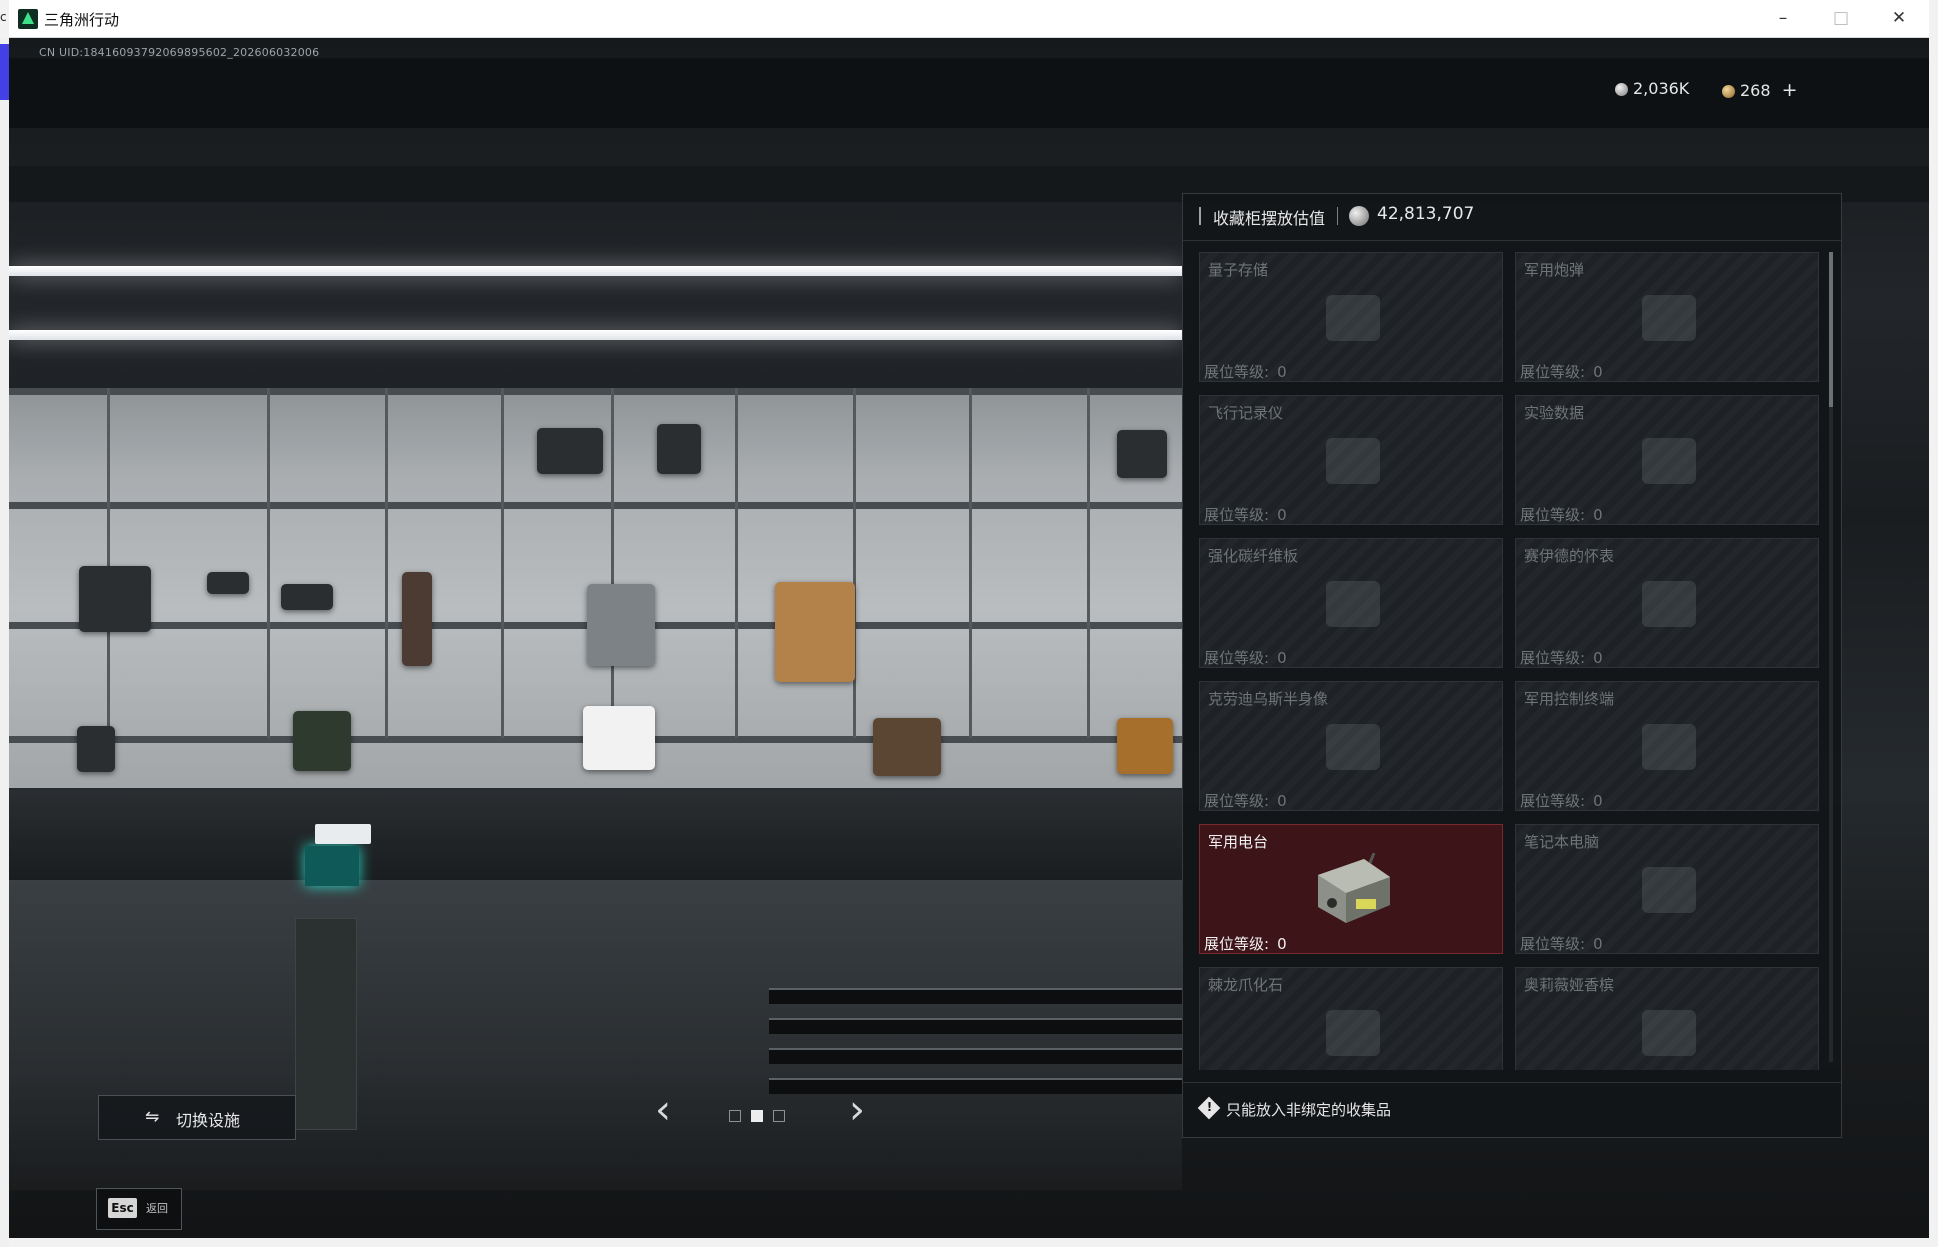 The width and height of the screenshot is (1938, 1247). What do you see at coordinates (115, 599) in the screenshot?
I see `exhibit-printer` at bounding box center [115, 599].